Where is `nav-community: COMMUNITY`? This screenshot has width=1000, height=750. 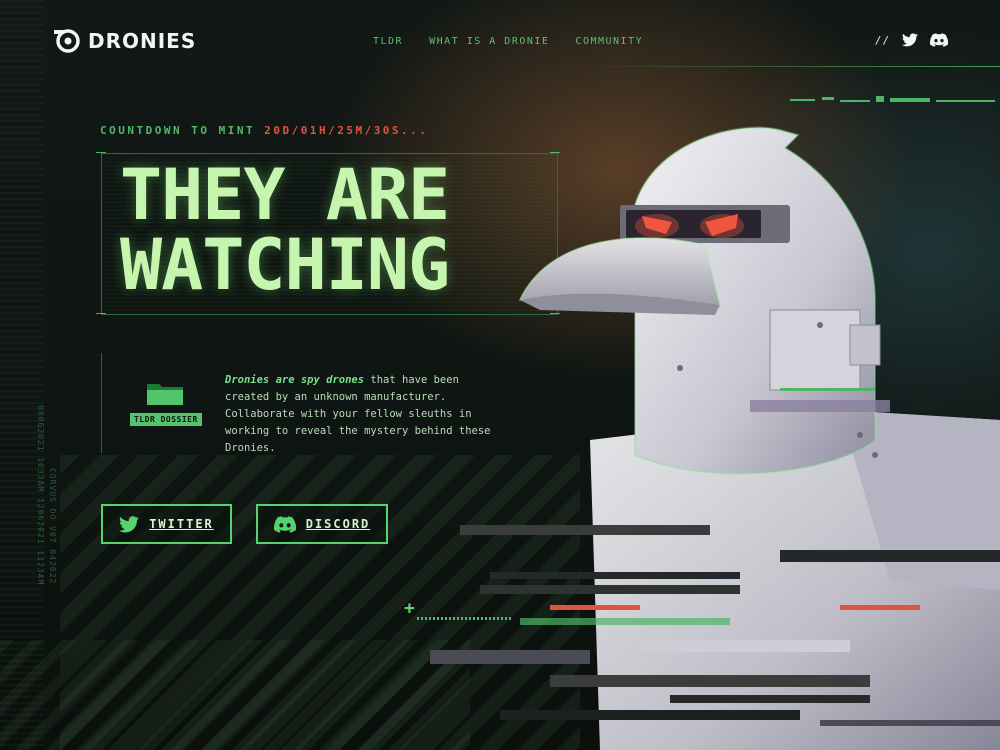 nav-community: COMMUNITY is located at coordinates (609, 41).